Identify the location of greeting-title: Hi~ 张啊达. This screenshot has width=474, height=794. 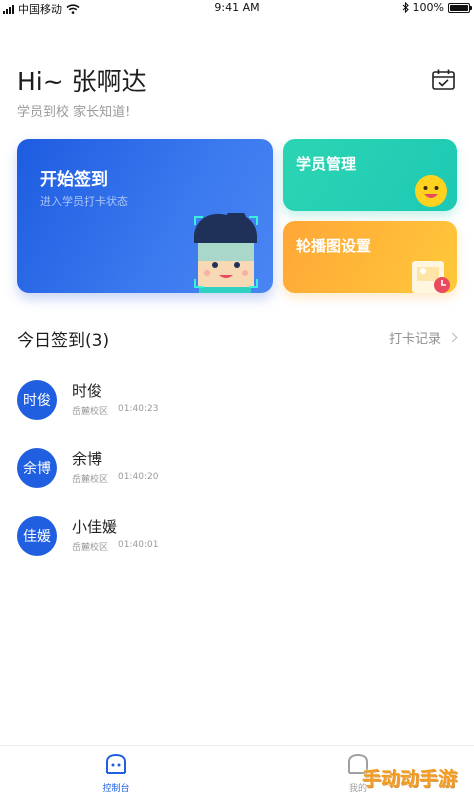
(82, 81).